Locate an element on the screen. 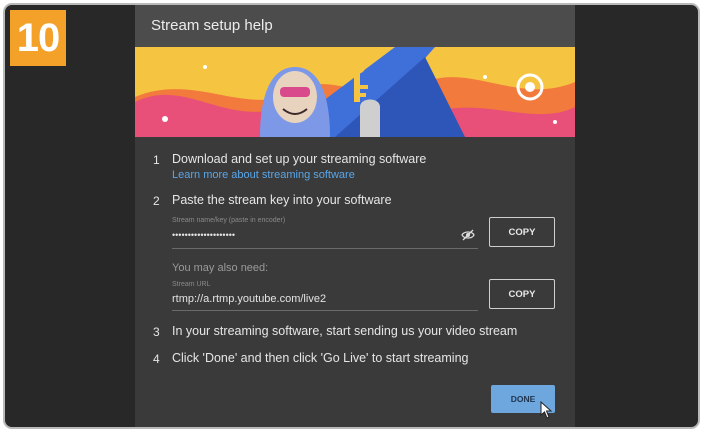 The height and width of the screenshot is (434, 705). stream-url-label: Stream URL is located at coordinates (191, 284).